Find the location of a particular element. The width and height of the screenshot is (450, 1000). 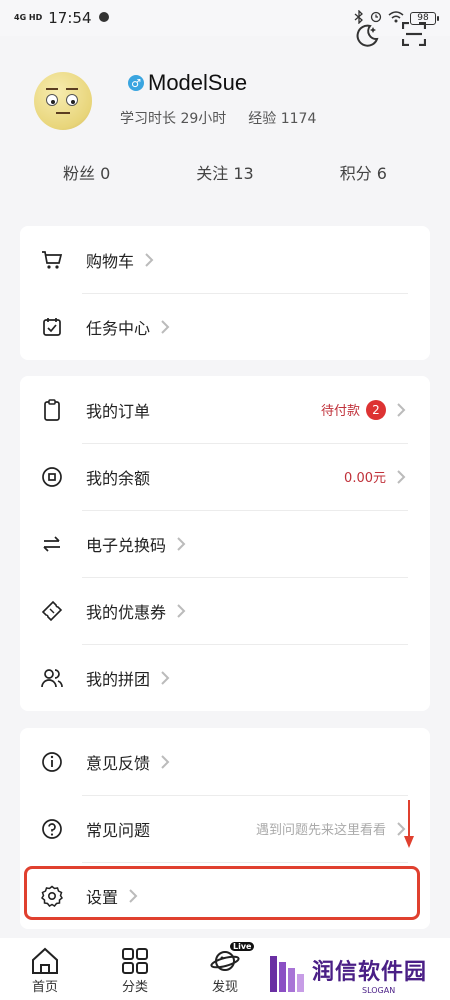

watermark-icon is located at coordinates (287, 974).